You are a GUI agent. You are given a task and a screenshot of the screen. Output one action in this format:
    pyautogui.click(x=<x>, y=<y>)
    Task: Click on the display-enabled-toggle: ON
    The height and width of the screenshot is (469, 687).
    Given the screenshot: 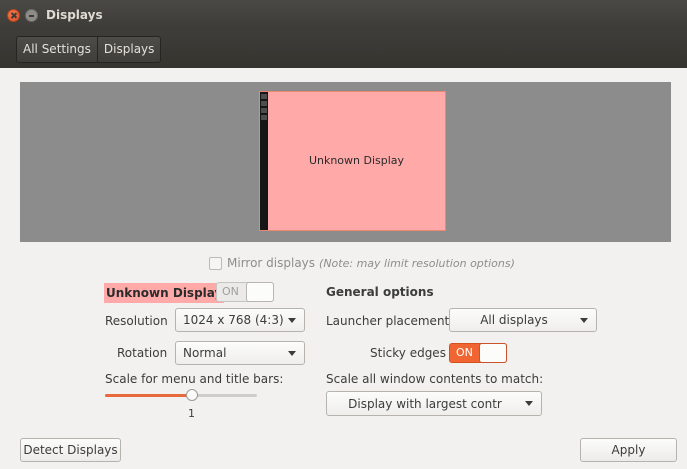 What is the action you would take?
    pyautogui.click(x=245, y=292)
    